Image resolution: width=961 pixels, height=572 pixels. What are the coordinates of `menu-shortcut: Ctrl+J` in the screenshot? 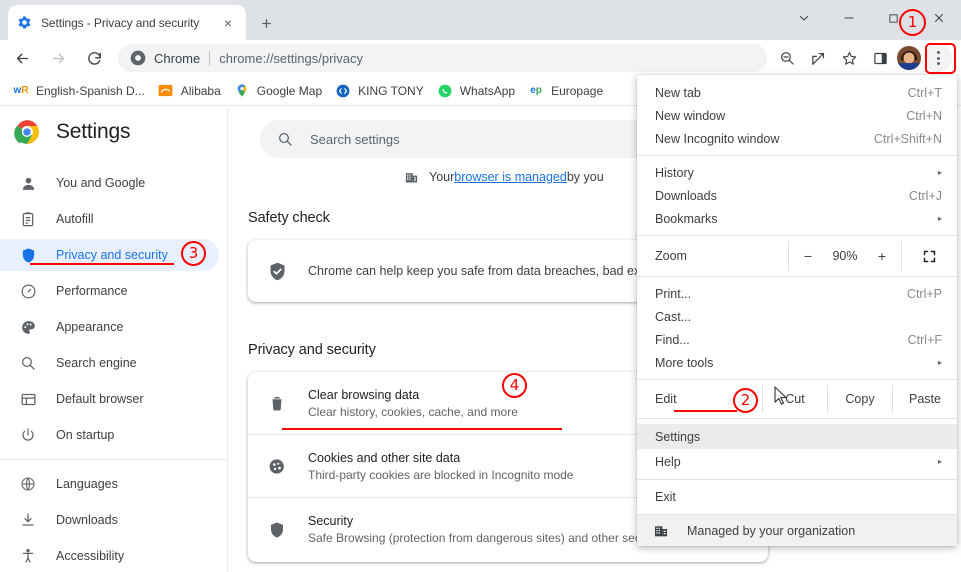 It's located at (925, 195).